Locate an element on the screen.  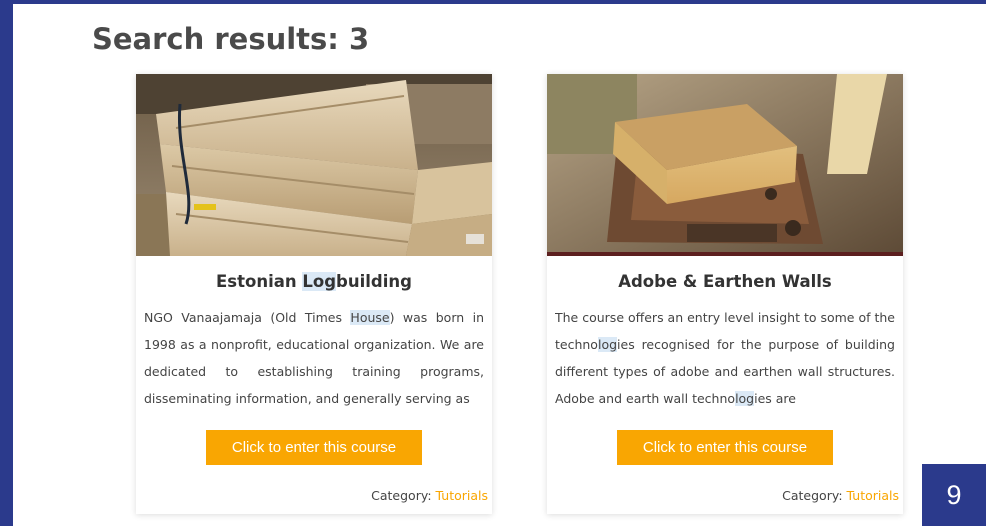
description-text: ies are is located at coordinates (775, 398).